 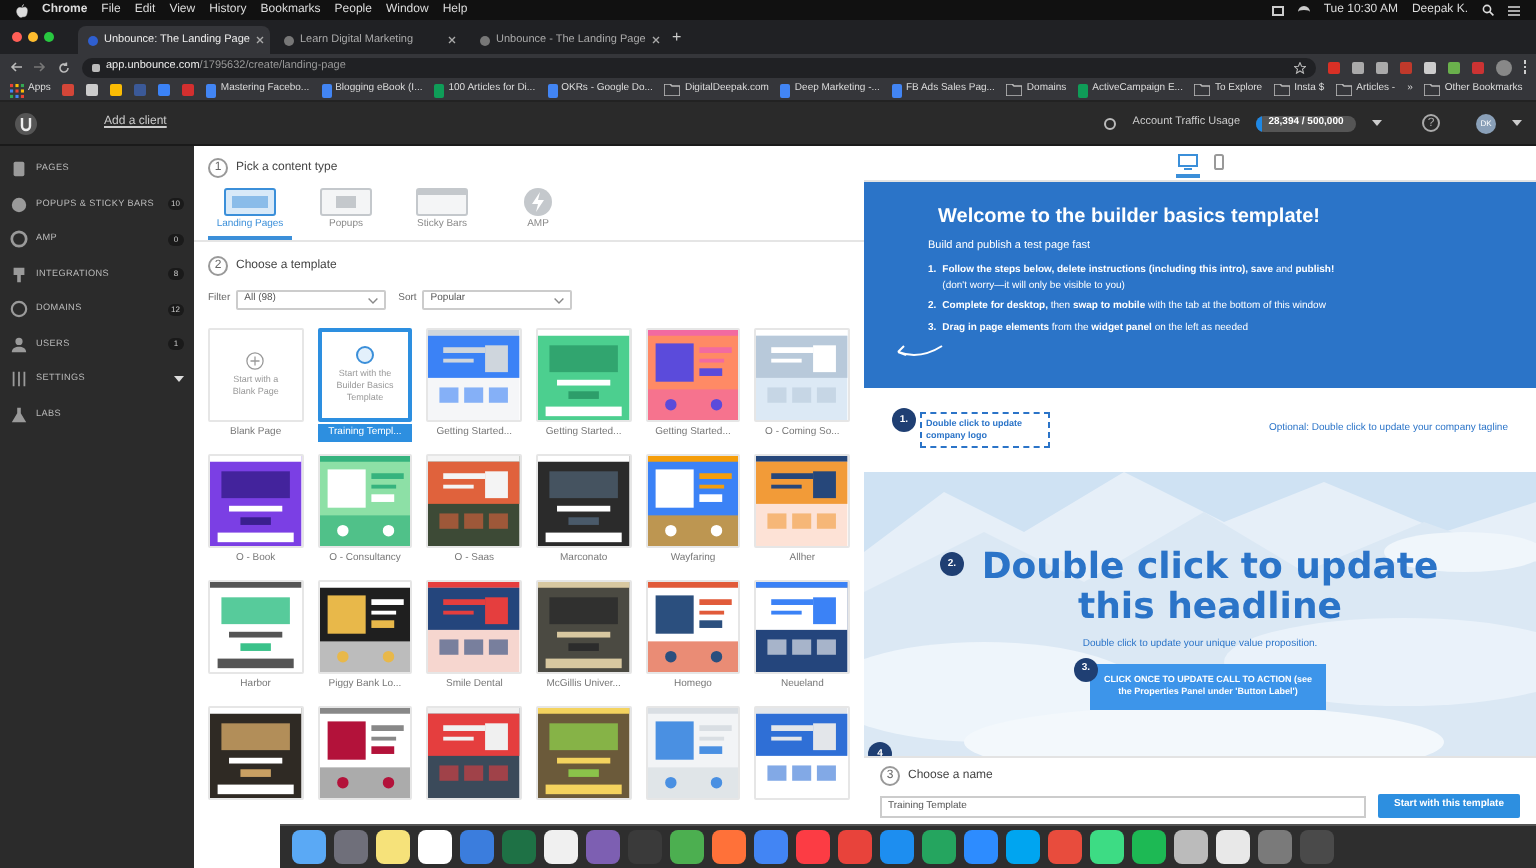 I want to click on lightning-icon, so click(x=538, y=202).